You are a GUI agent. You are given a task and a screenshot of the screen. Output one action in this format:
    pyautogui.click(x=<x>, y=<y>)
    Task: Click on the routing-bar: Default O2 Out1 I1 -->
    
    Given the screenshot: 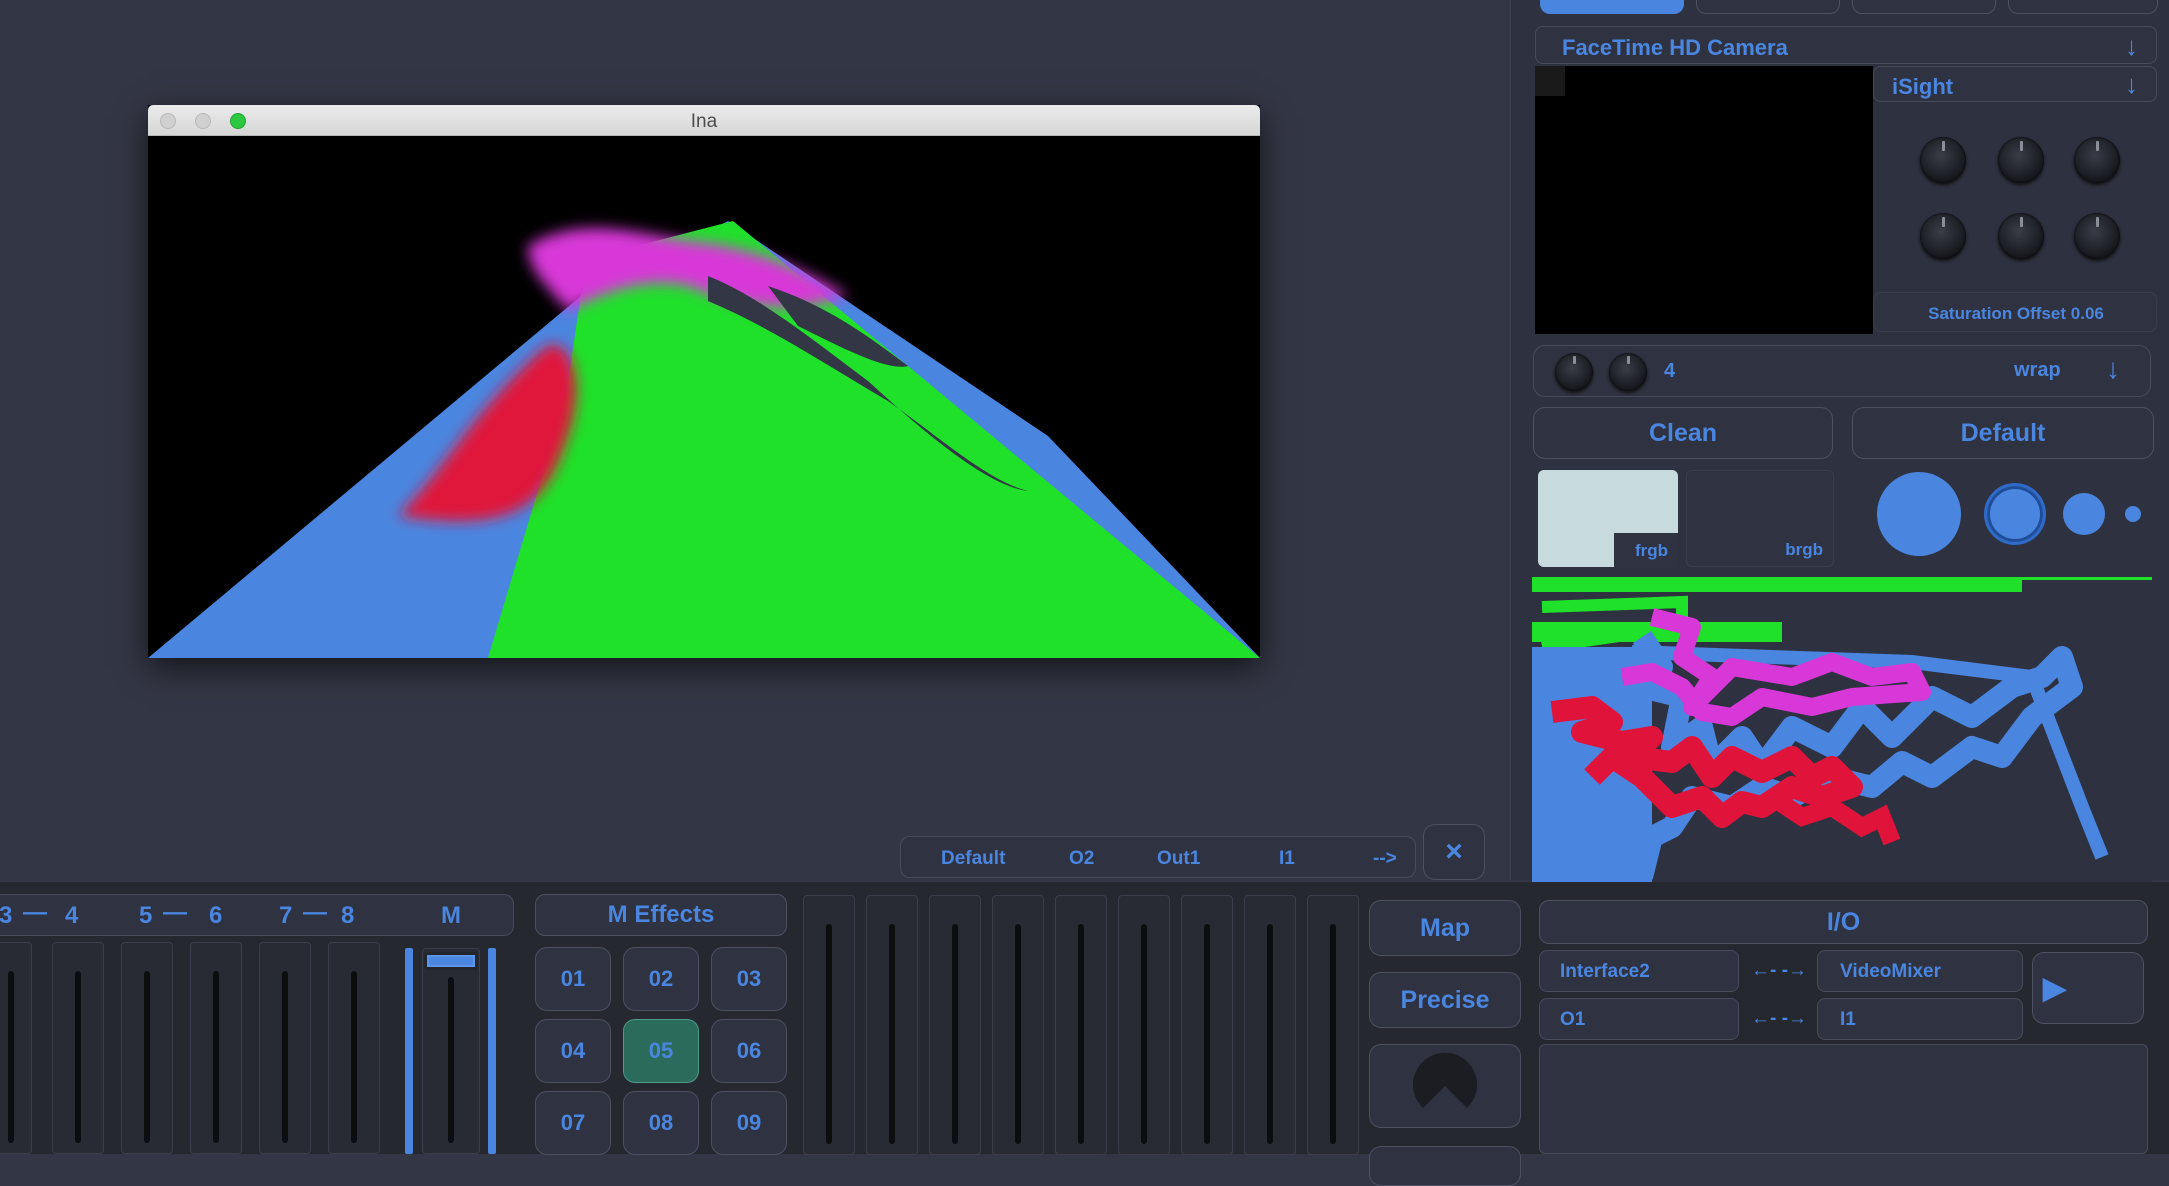 What is the action you would take?
    pyautogui.click(x=1158, y=857)
    